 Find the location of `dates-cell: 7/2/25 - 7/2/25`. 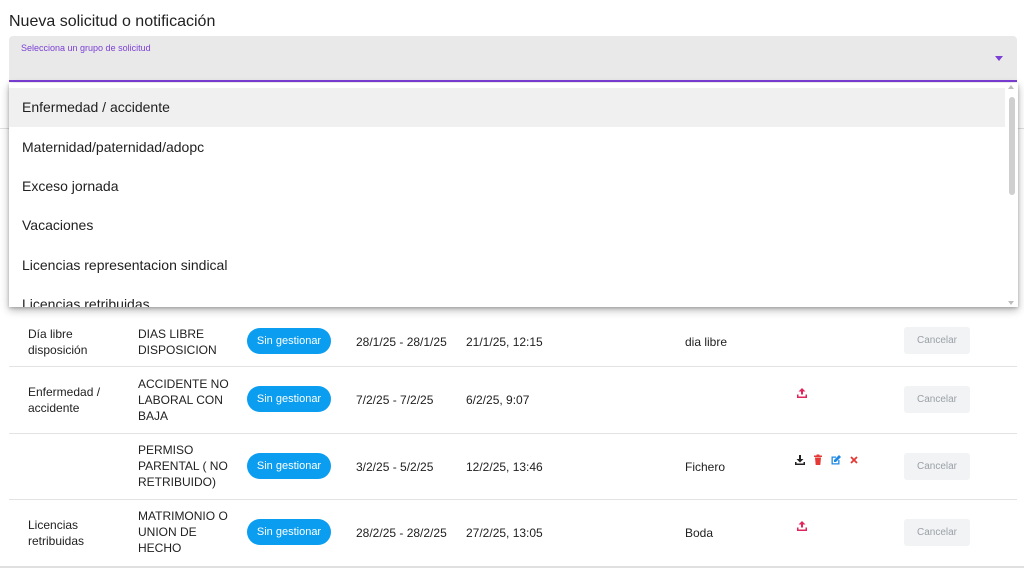

dates-cell: 7/2/25 - 7/2/25 is located at coordinates (395, 400).